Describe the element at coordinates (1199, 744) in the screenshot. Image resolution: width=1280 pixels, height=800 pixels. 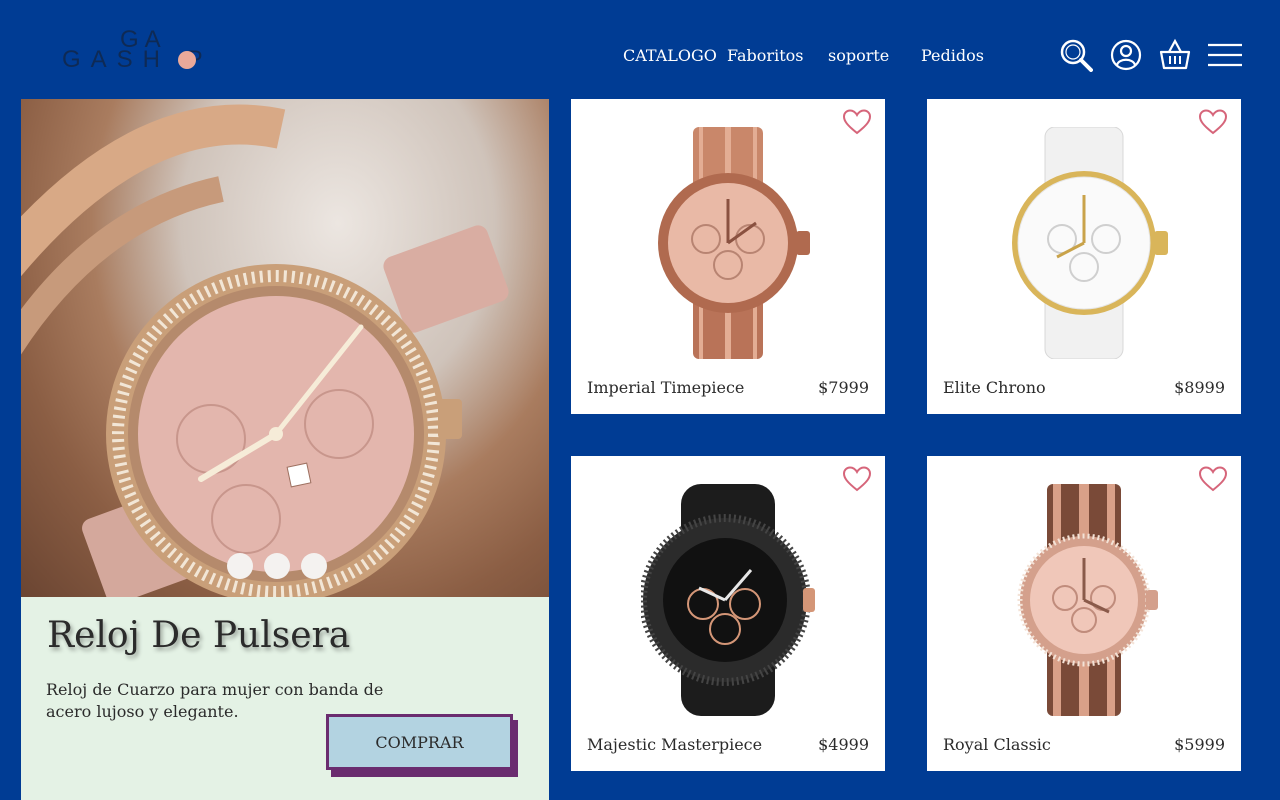
I see `product-price: $5999` at that location.